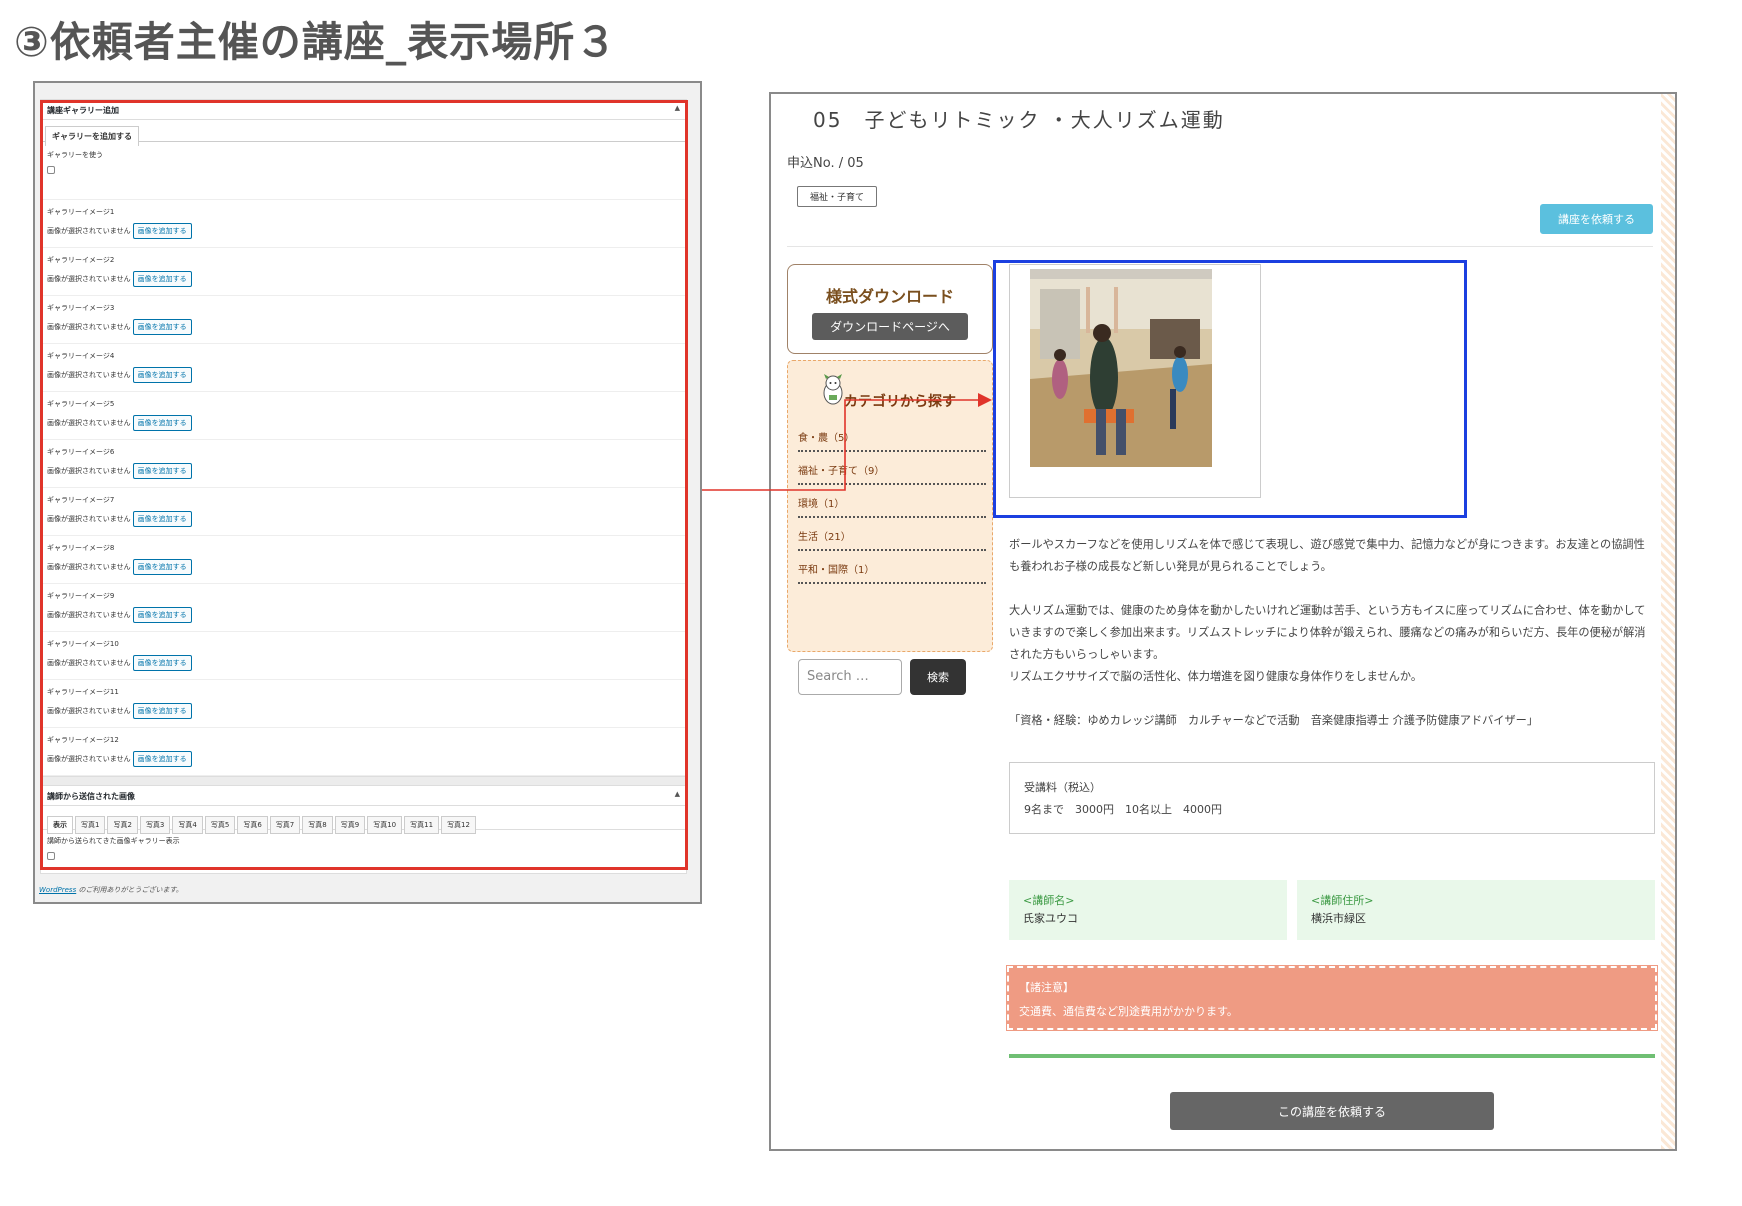 The height and width of the screenshot is (1206, 1742). Describe the element at coordinates (1596, 219) in the screenshot. I see `request-course-button-top: 講座を依頼する` at that location.